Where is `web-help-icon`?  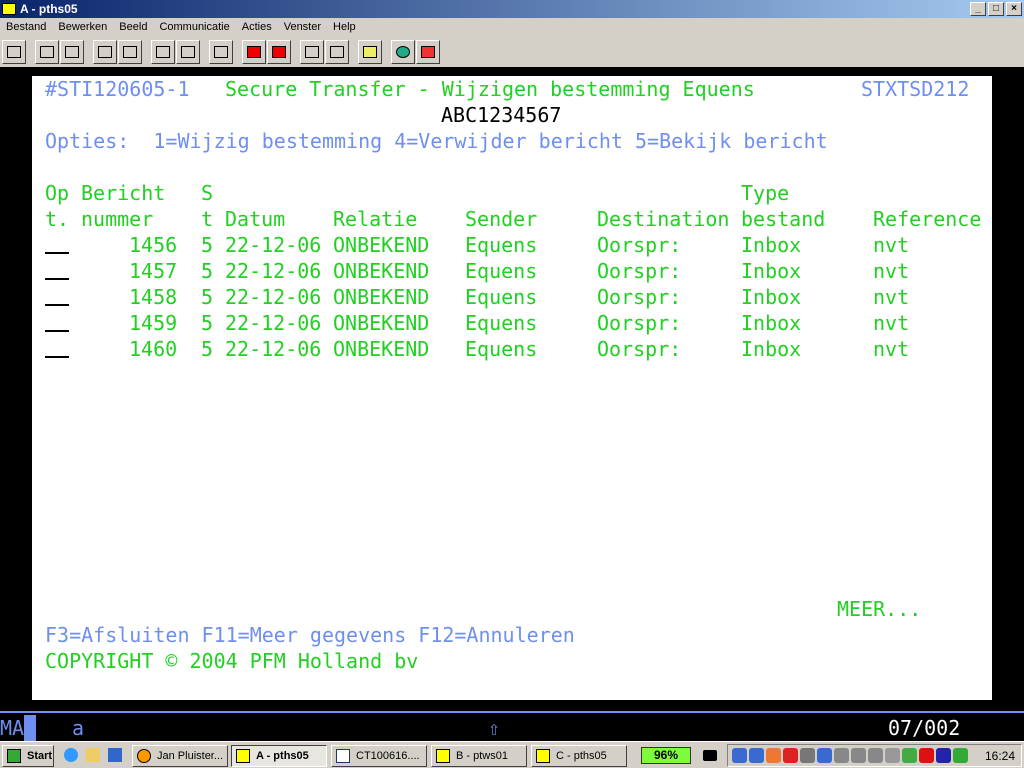 web-help-icon is located at coordinates (403, 52).